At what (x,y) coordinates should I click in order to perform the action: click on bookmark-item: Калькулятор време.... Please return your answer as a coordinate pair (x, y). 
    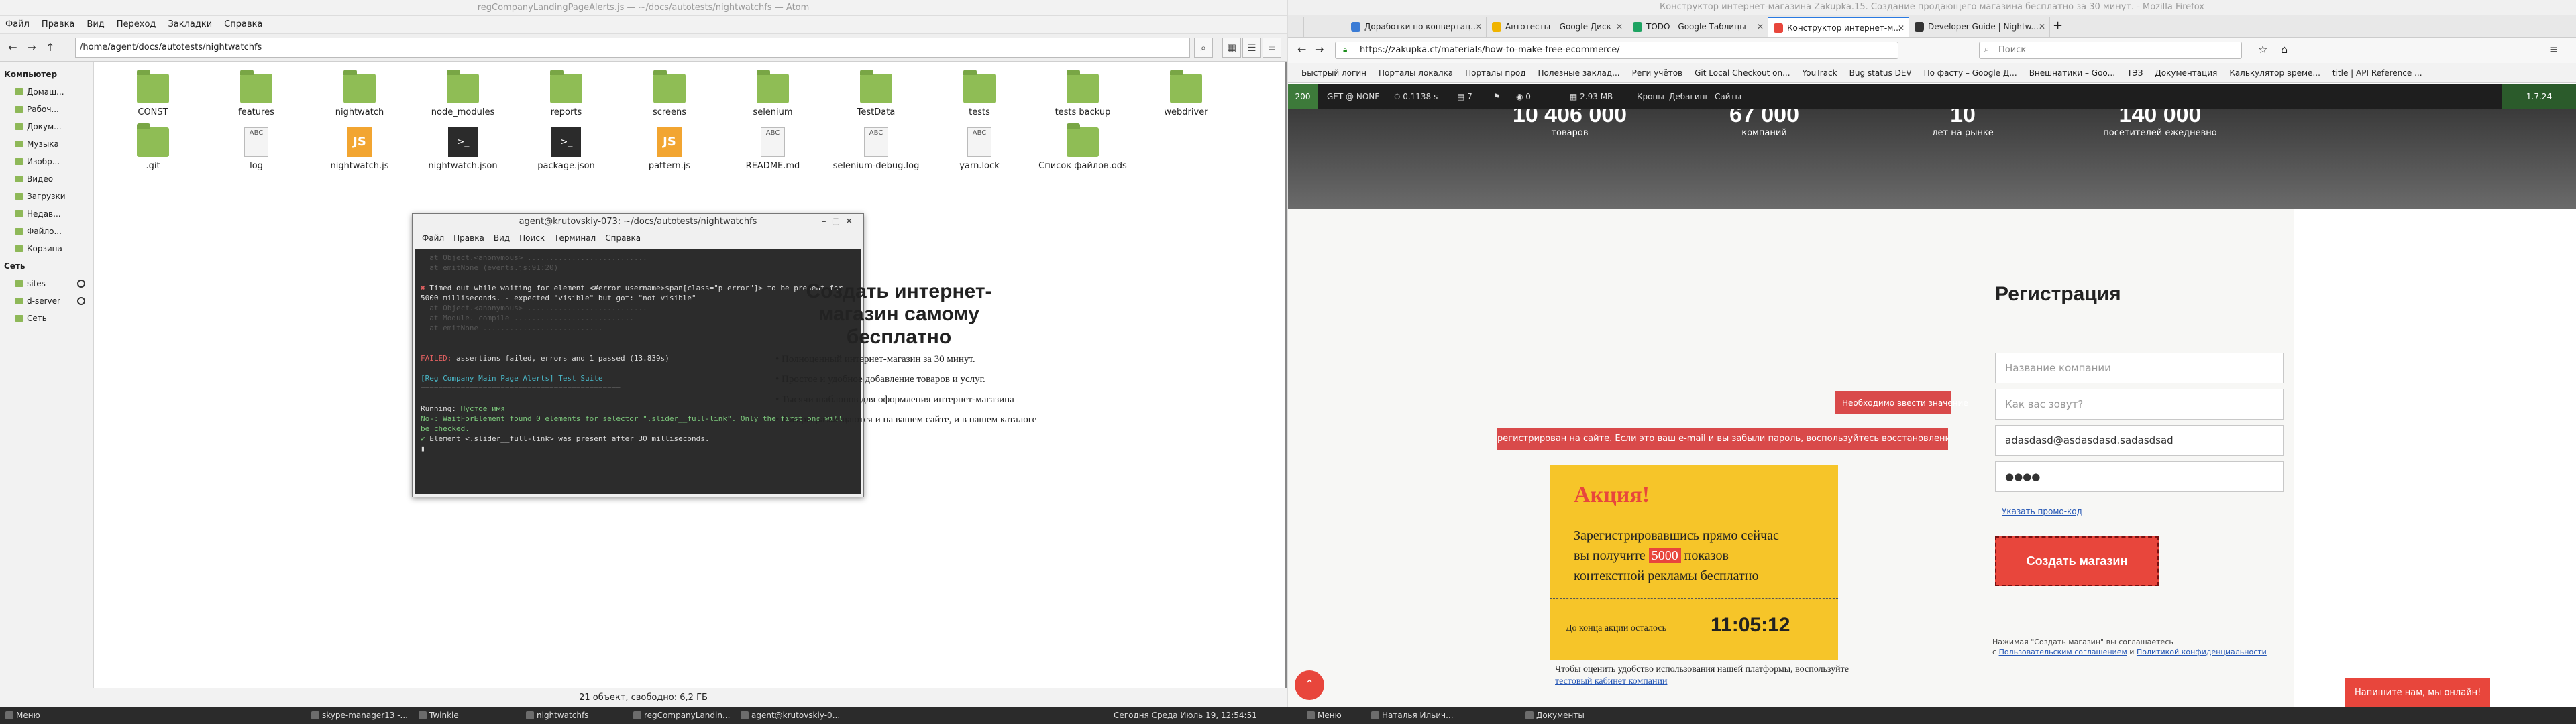
    Looking at the image, I should click on (2274, 73).